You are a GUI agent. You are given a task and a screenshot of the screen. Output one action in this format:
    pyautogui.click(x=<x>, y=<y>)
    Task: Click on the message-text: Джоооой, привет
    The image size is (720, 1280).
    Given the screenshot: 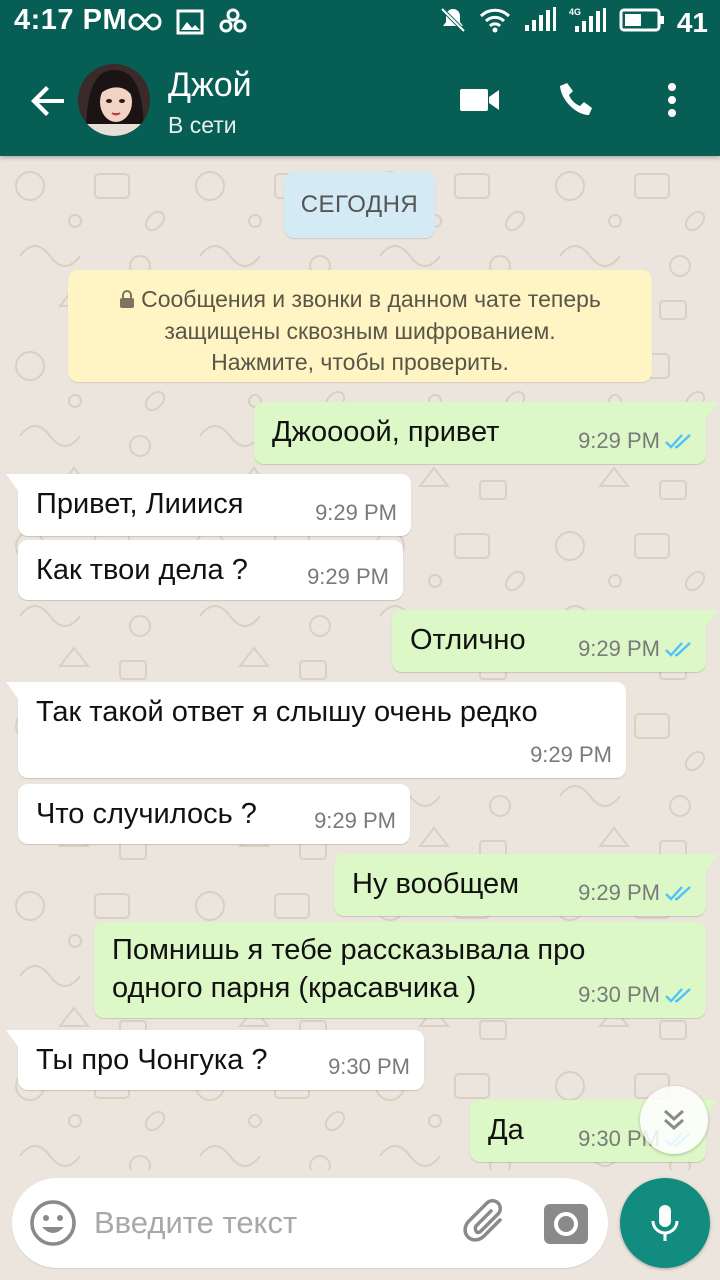 What is the action you would take?
    pyautogui.click(x=386, y=432)
    